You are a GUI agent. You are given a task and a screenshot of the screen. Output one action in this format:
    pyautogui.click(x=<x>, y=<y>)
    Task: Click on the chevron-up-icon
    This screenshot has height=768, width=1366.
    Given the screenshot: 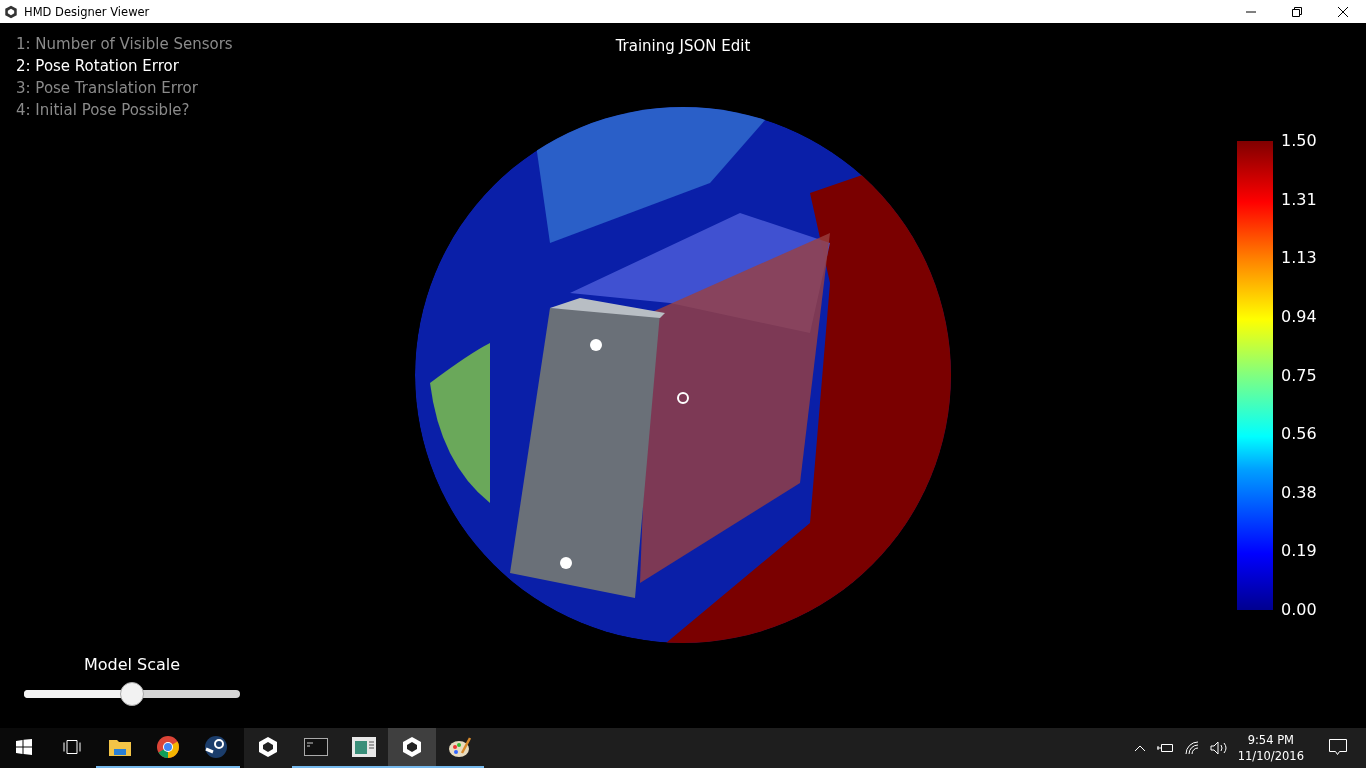 What is the action you would take?
    pyautogui.click(x=1139, y=748)
    